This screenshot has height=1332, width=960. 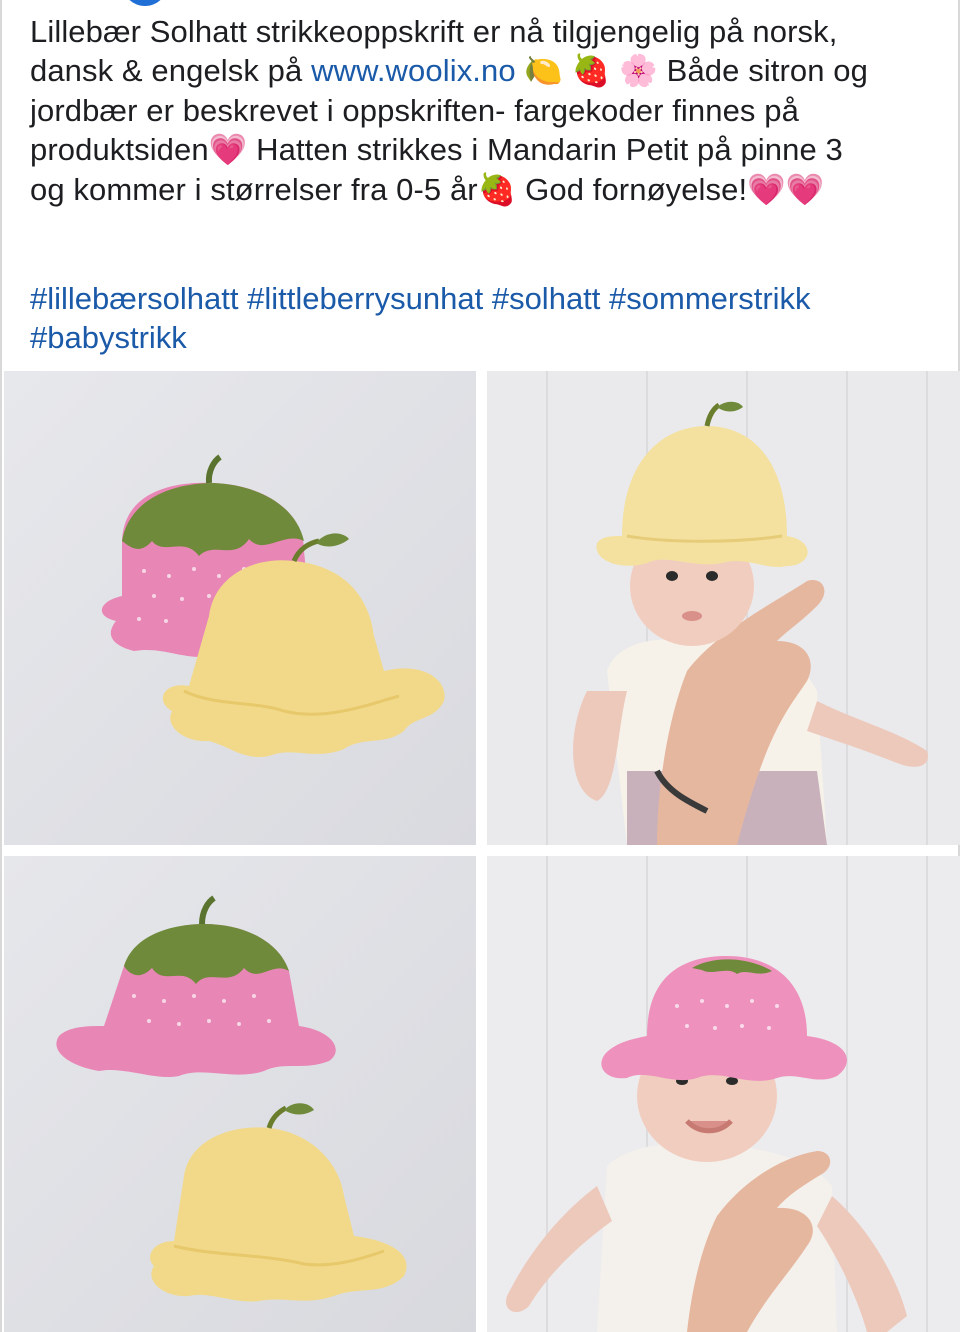 I want to click on hashtag-link: #solhatt, so click(x=546, y=298).